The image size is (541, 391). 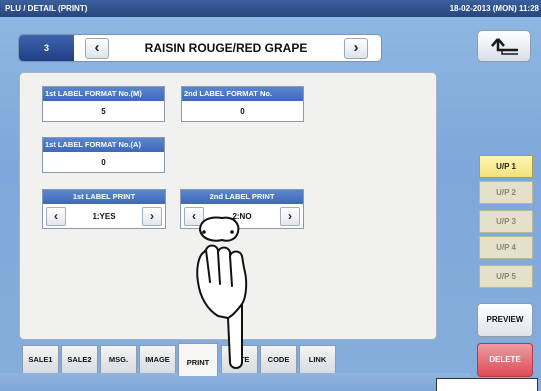 What do you see at coordinates (505, 360) in the screenshot?
I see `delete-button: DELETE` at bounding box center [505, 360].